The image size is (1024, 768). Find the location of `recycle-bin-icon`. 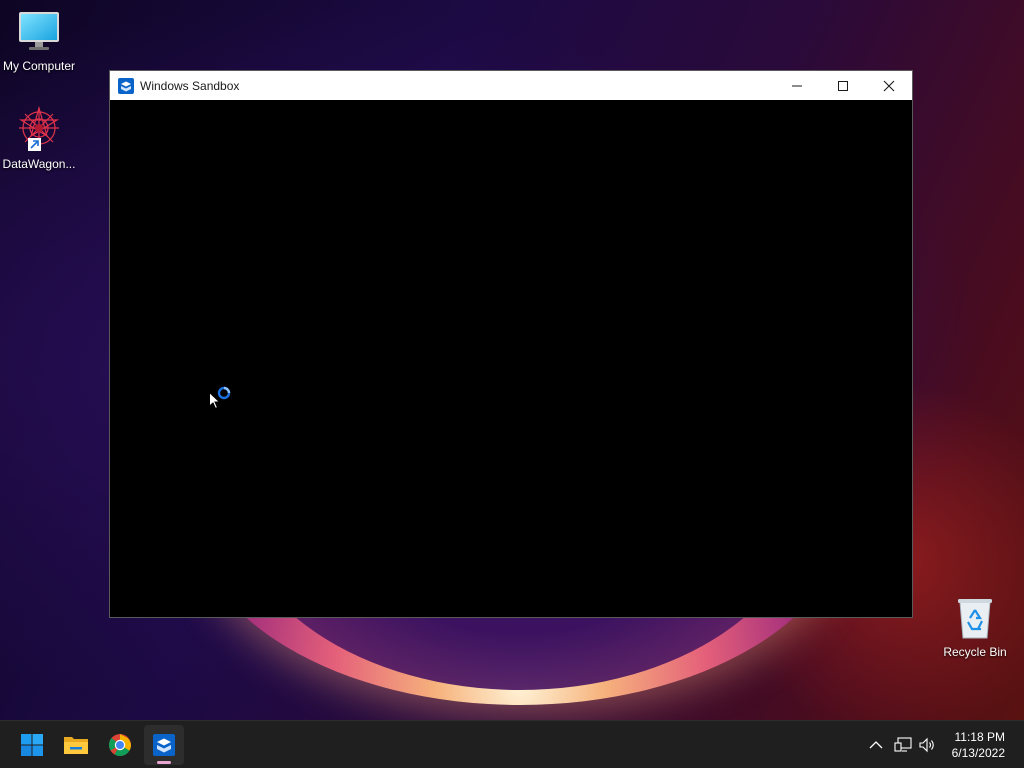

recycle-bin-icon is located at coordinates (975, 619).